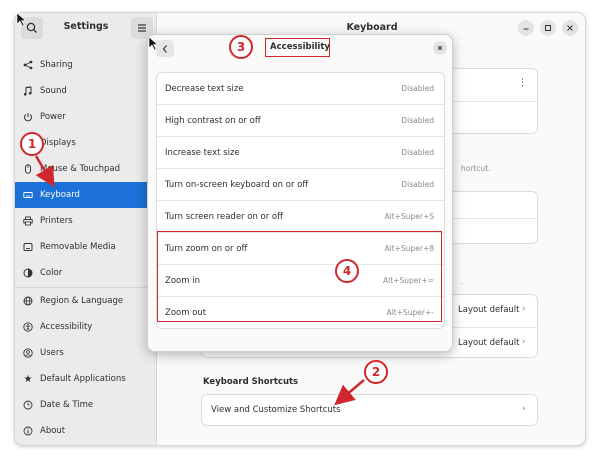 This screenshot has width=600, height=461. I want to click on star-icon: ★, so click(28, 379).